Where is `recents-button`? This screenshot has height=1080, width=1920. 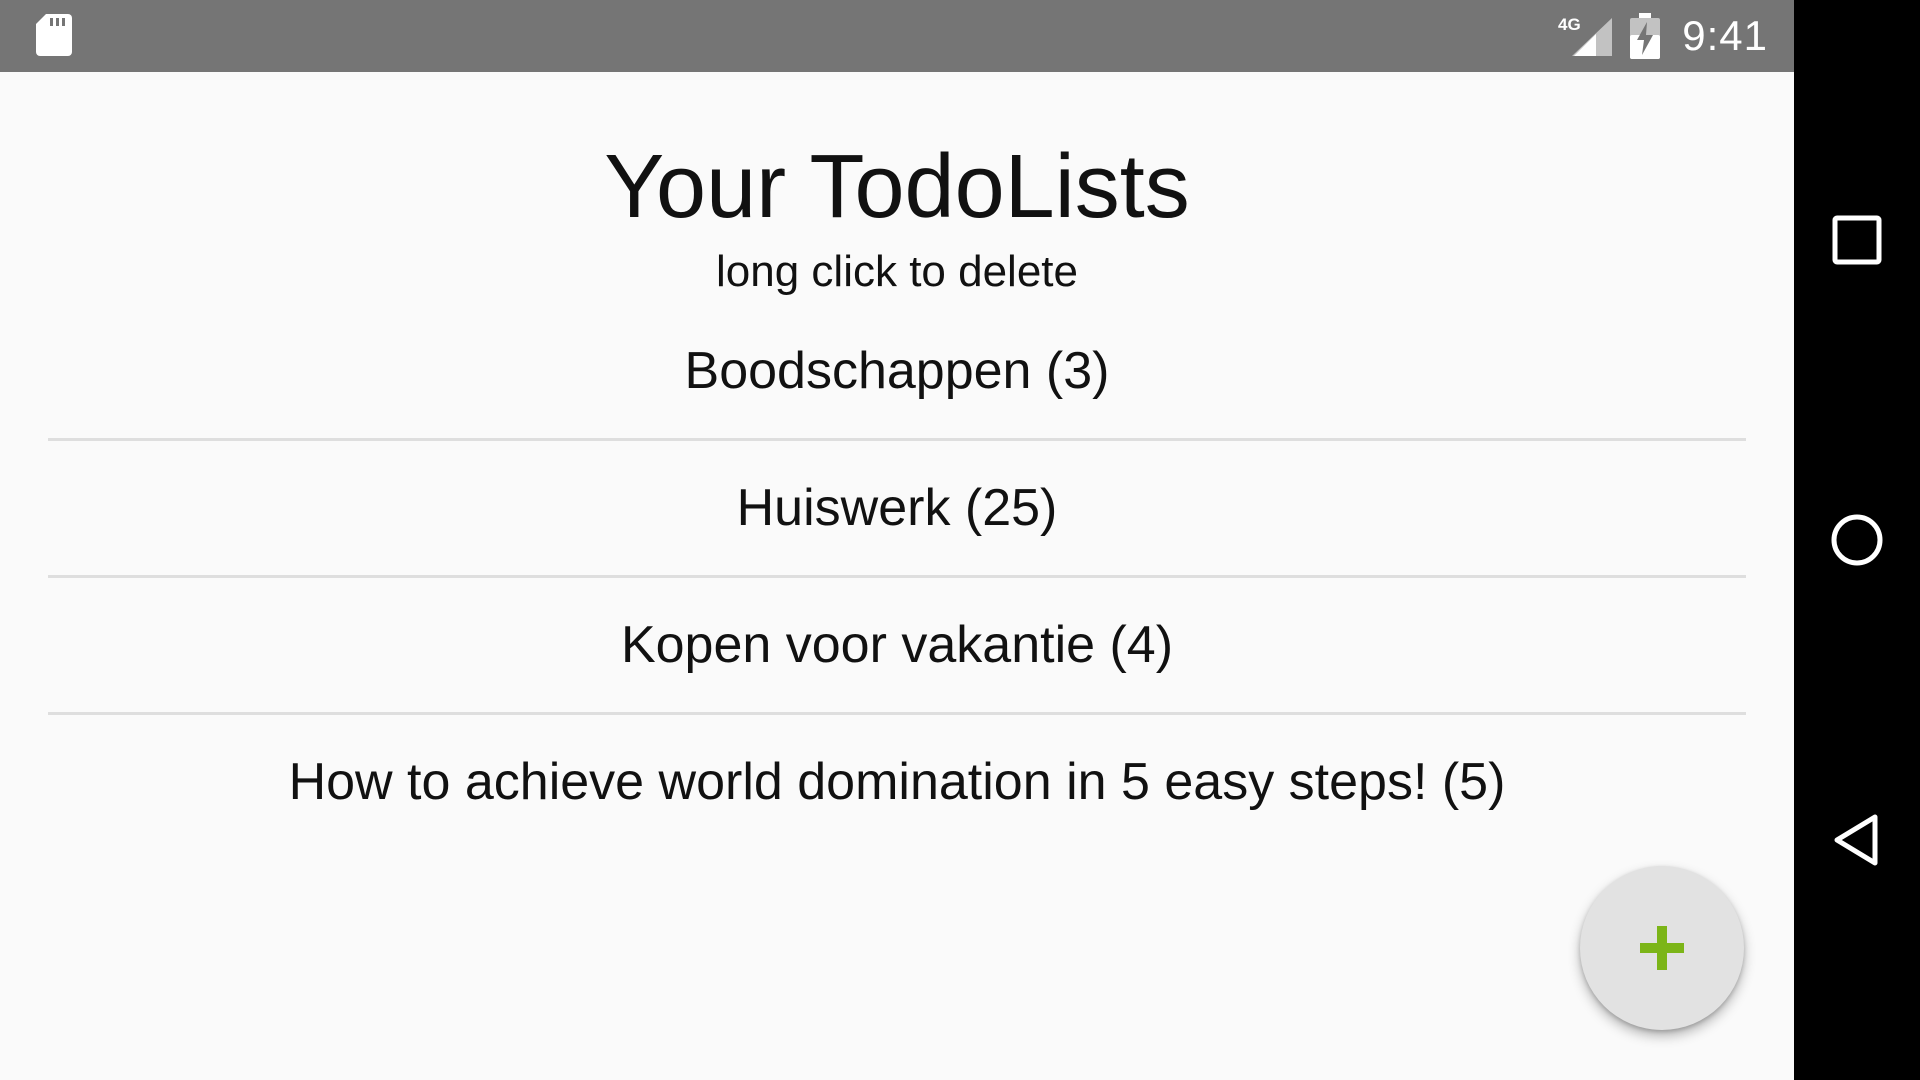 recents-button is located at coordinates (1857, 240).